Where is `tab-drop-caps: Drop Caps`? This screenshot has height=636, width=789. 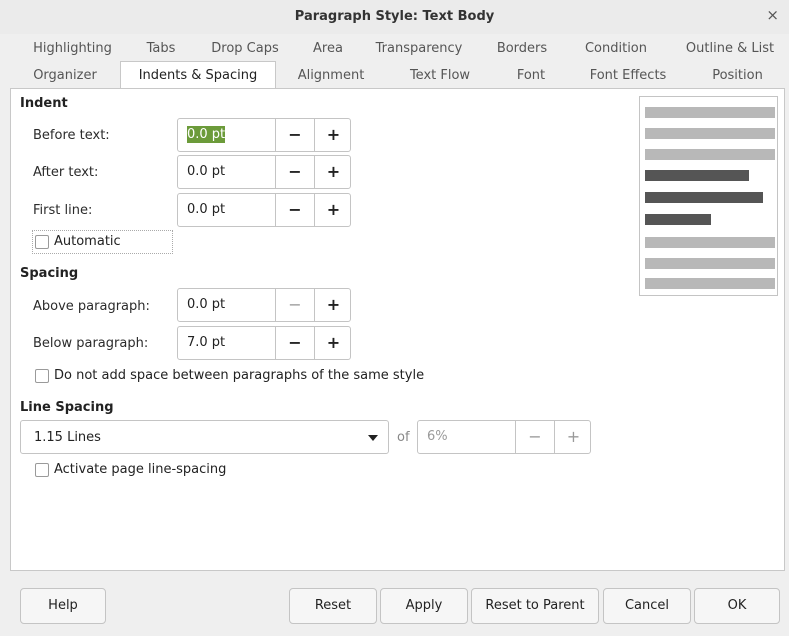
tab-drop-caps: Drop Caps is located at coordinates (245, 49).